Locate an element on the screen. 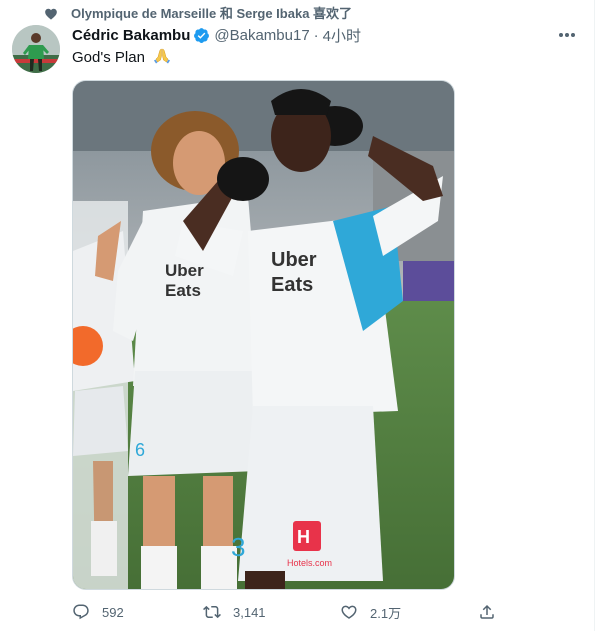  retweet-count: 3,141 is located at coordinates (249, 612).